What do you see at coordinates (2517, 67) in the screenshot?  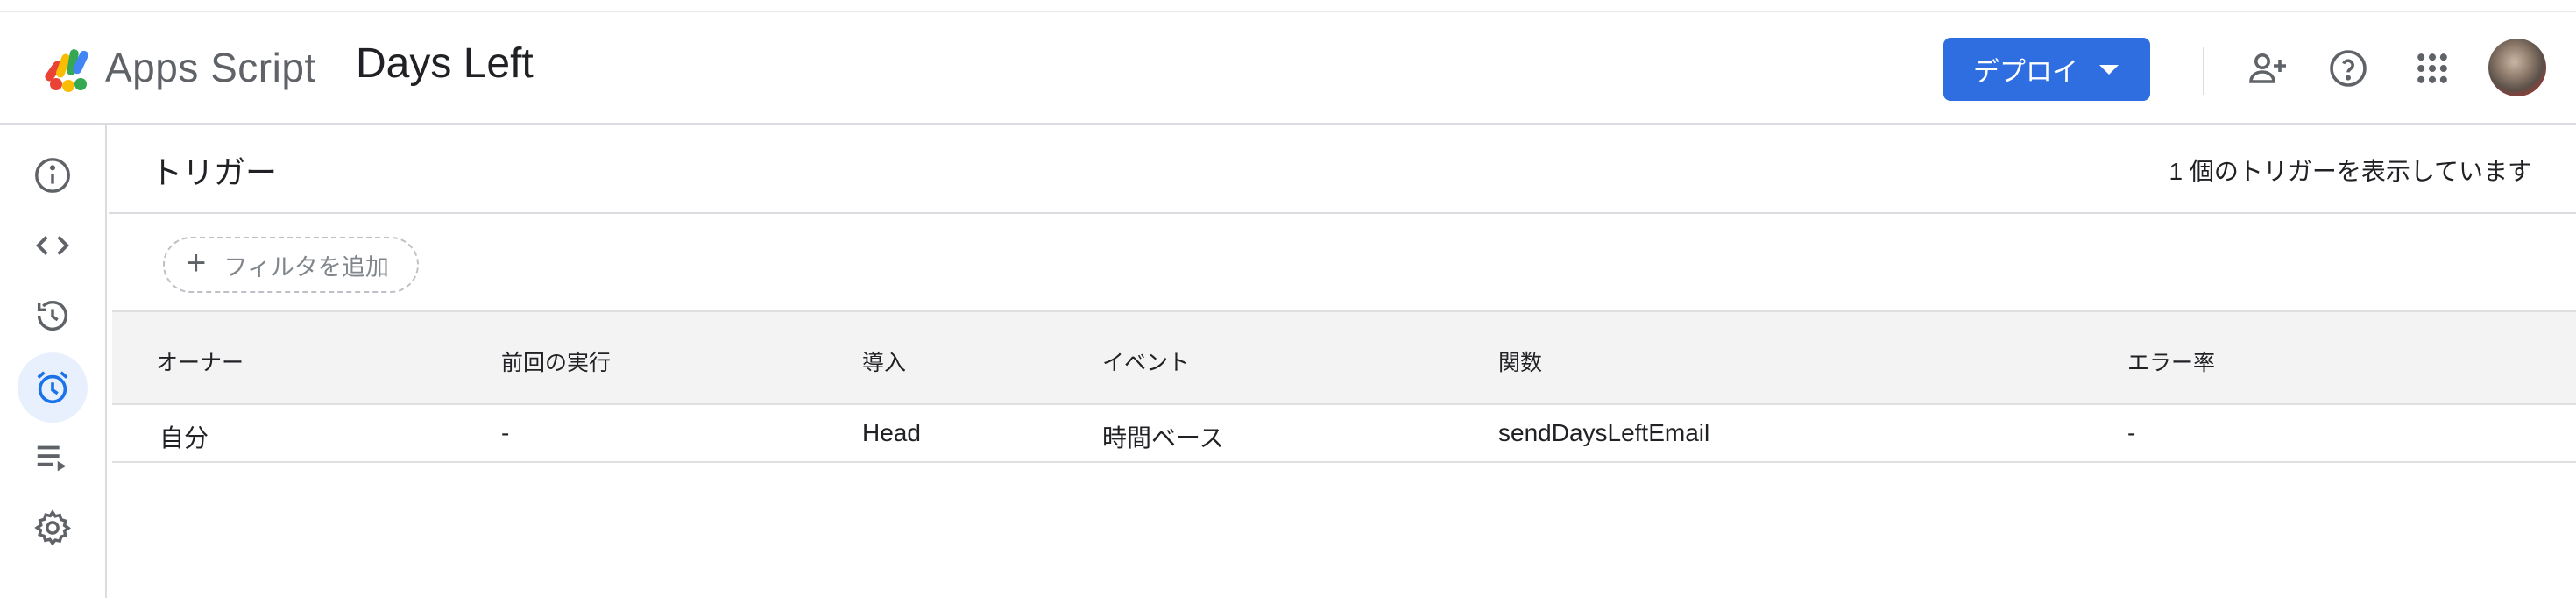 I see `avatar` at bounding box center [2517, 67].